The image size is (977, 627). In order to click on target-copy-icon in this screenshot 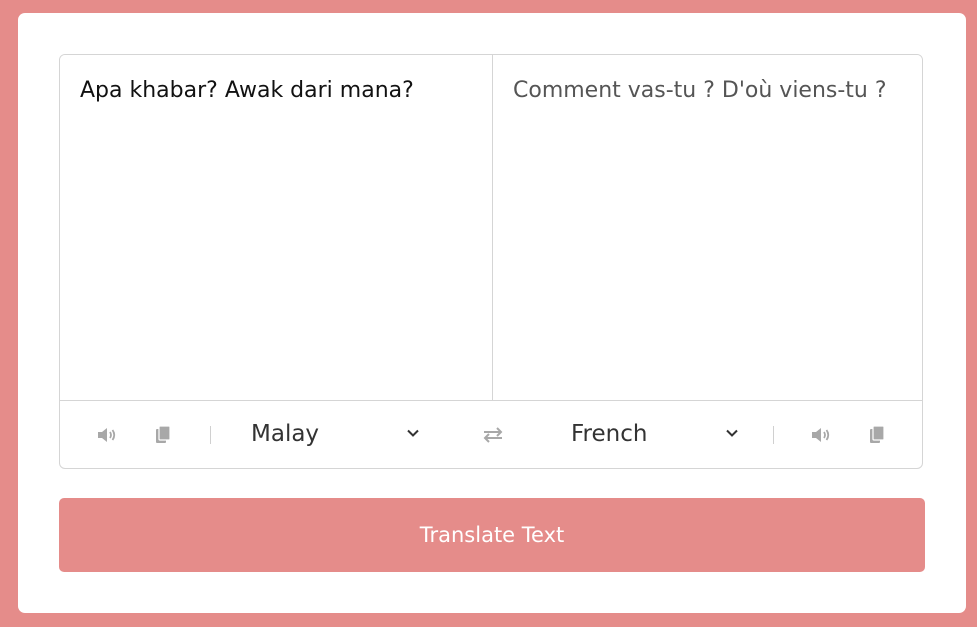, I will do `click(878, 435)`.